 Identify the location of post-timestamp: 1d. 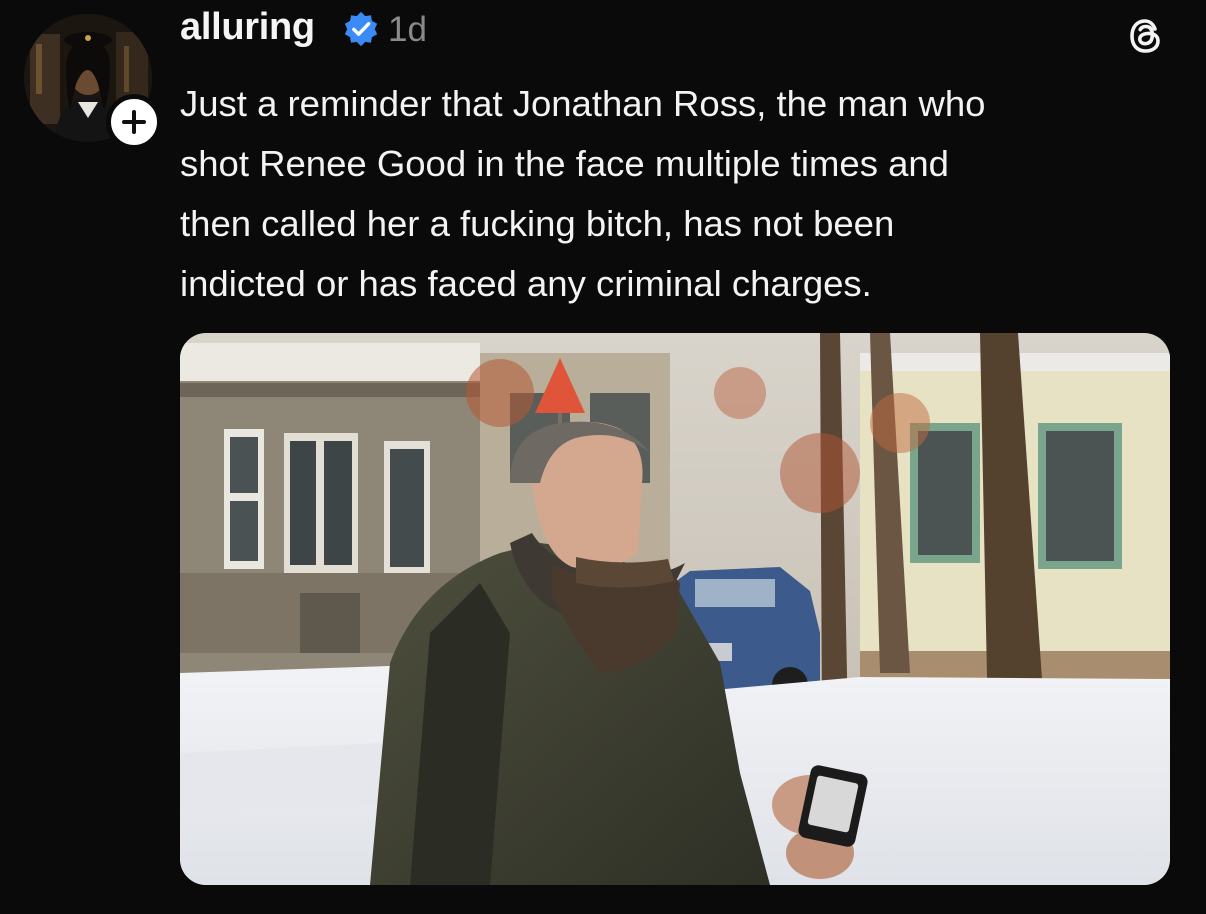
(407, 29).